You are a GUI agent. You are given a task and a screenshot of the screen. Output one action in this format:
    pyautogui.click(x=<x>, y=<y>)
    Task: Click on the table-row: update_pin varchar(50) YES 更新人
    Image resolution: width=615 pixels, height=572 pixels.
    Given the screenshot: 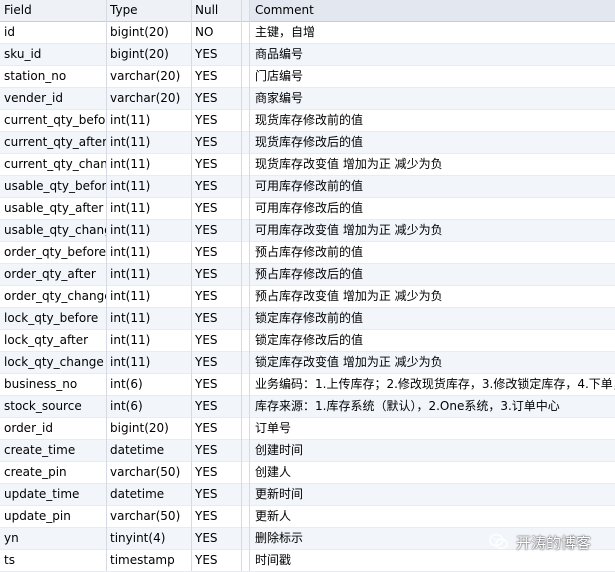 What is the action you would take?
    pyautogui.click(x=307, y=517)
    